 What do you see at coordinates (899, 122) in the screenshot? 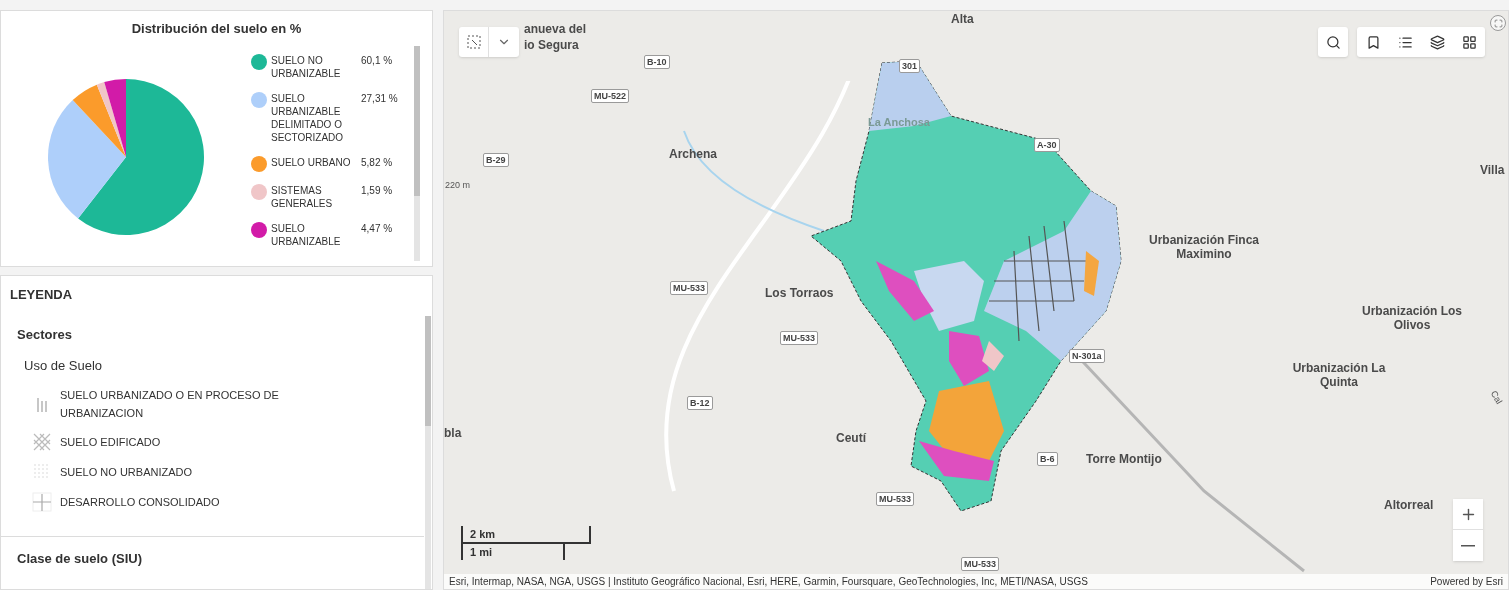
I see `map-label: La Anchosa` at bounding box center [899, 122].